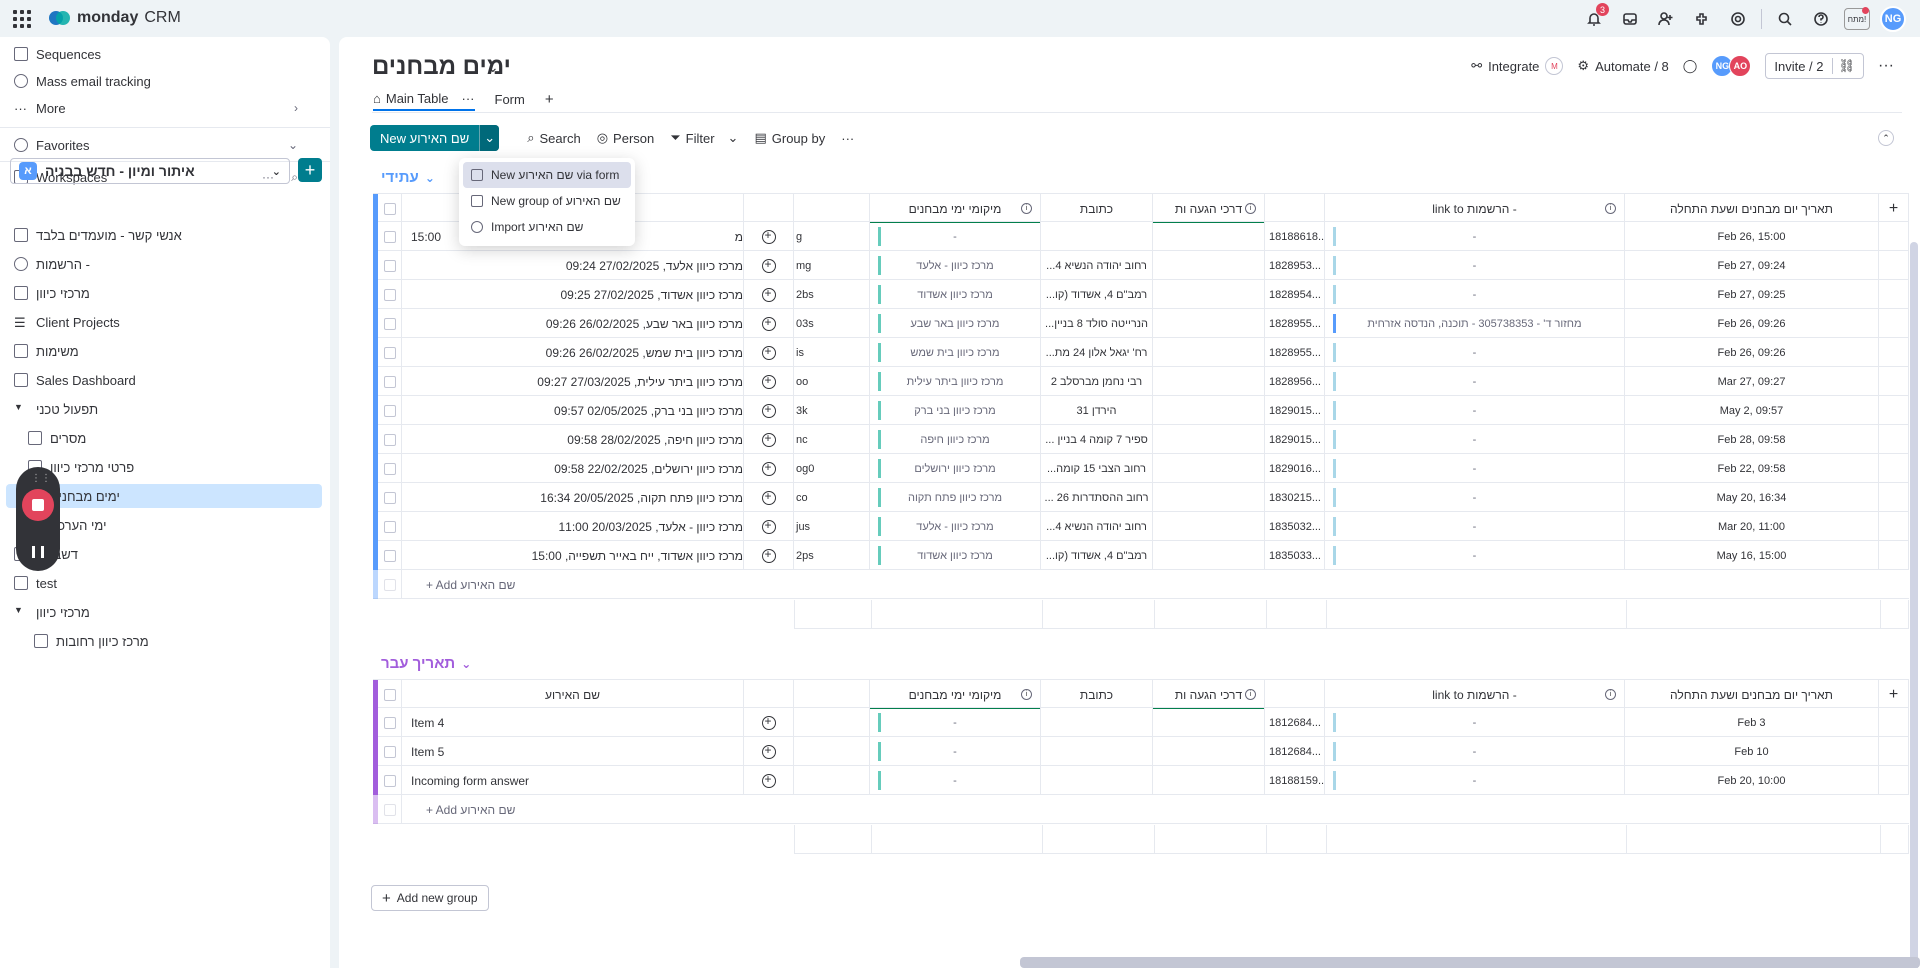 The height and width of the screenshot is (968, 1920). Describe the element at coordinates (164, 612) in the screenshot. I see `sidebar-folder-centers: ▼ מרכזי כיוון` at that location.